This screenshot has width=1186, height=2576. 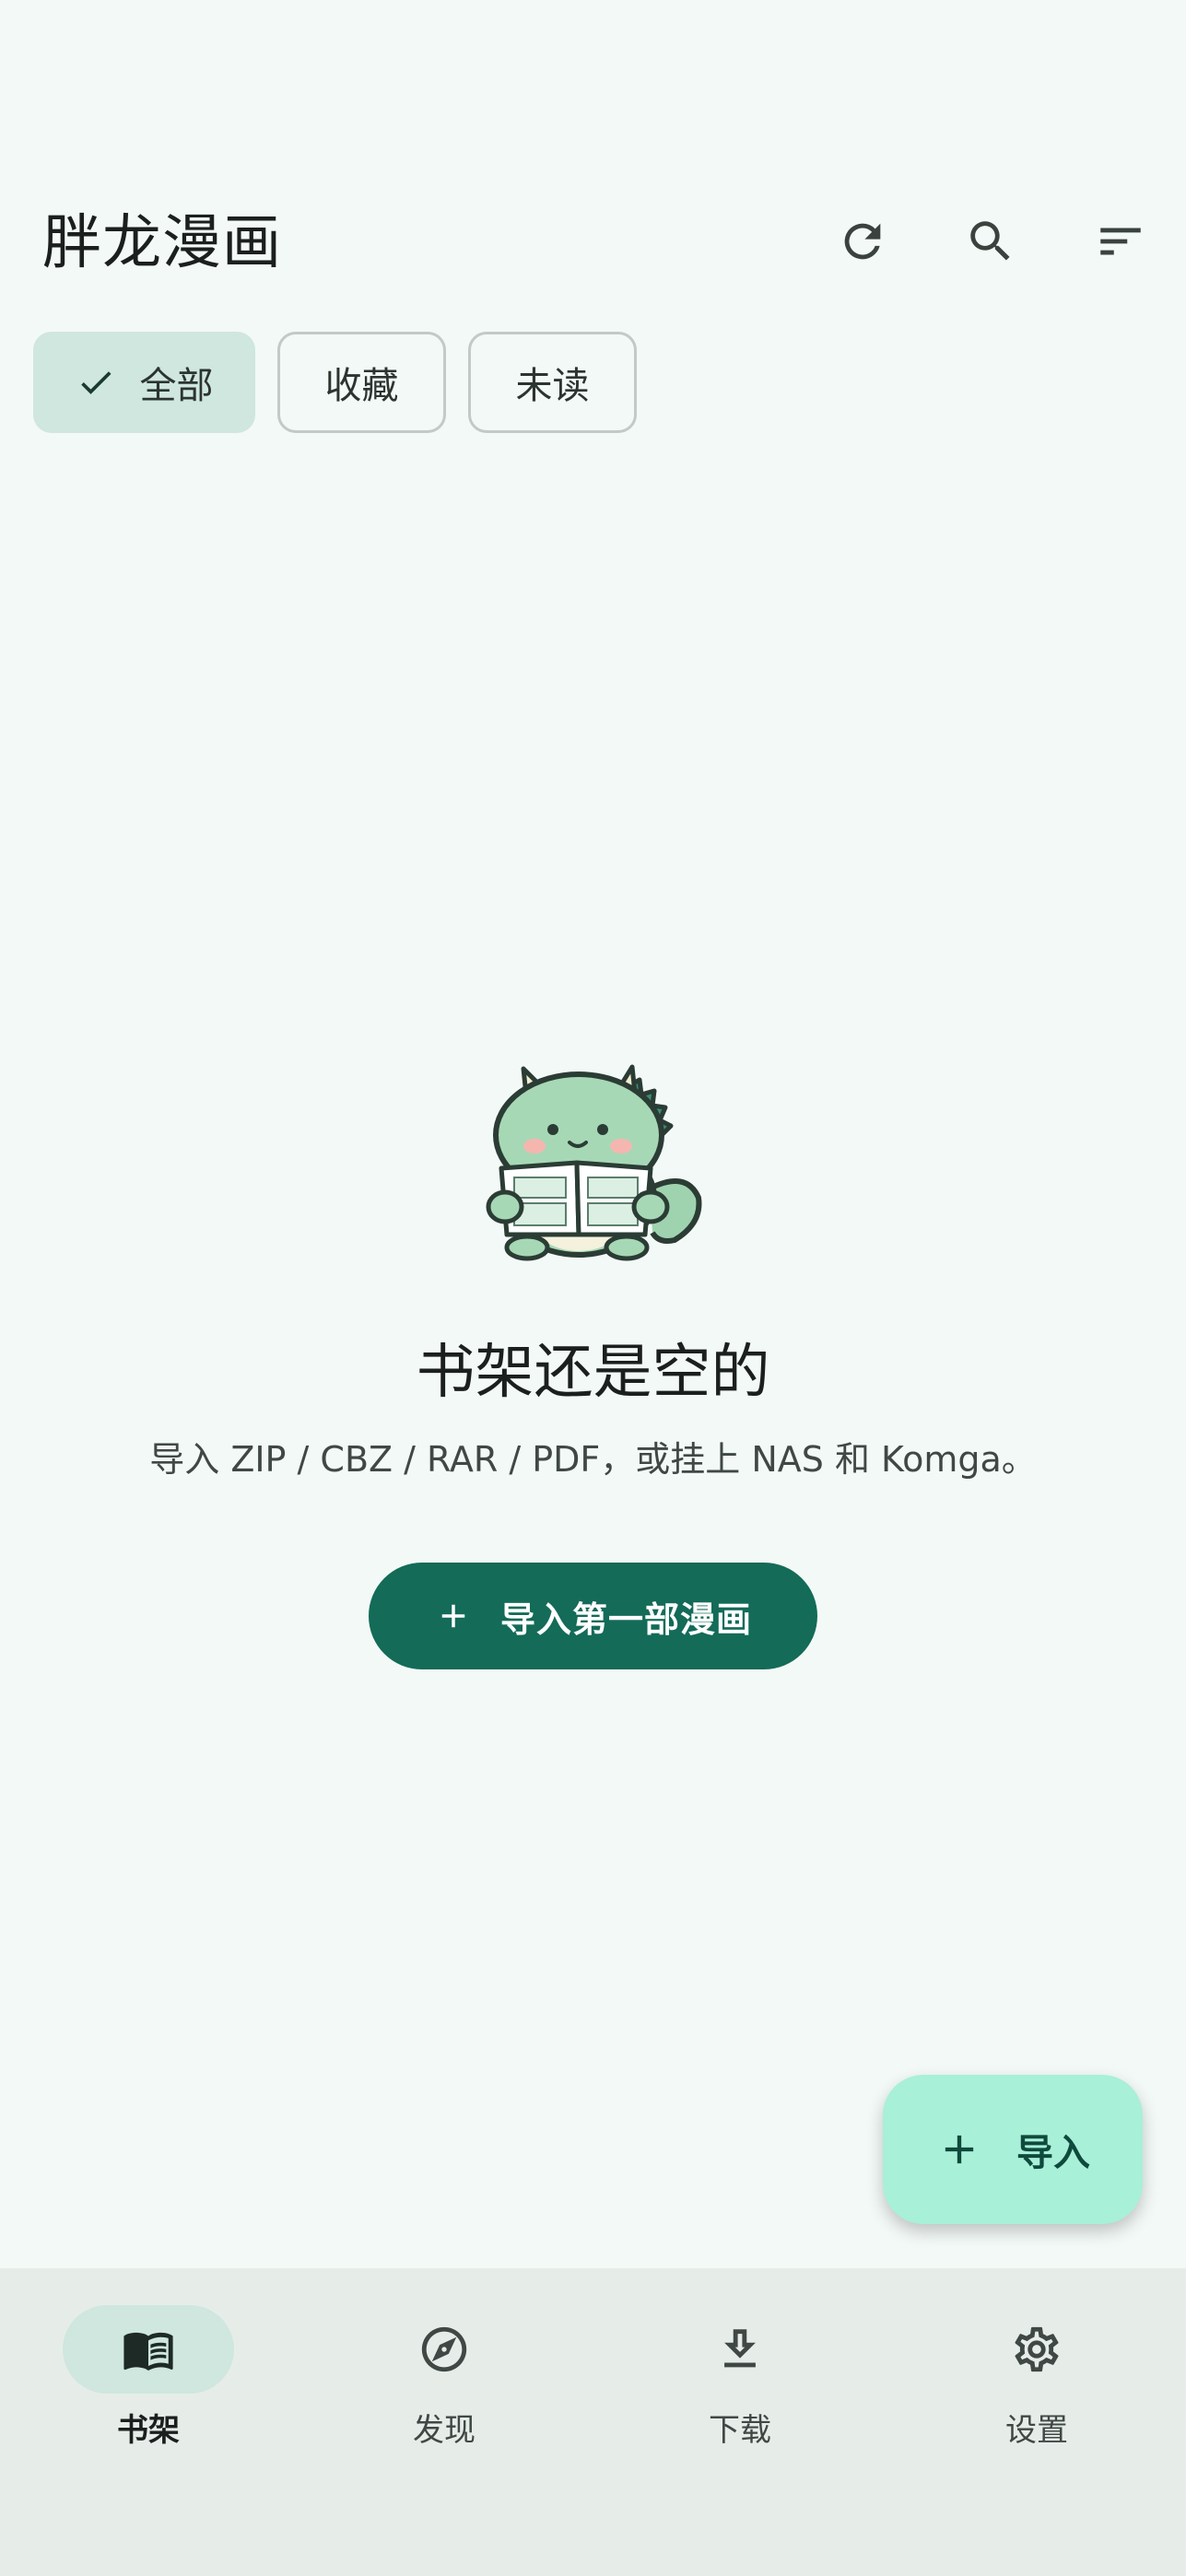 I want to click on import-first-comic-button: 导入第一部漫画, so click(x=593, y=1616).